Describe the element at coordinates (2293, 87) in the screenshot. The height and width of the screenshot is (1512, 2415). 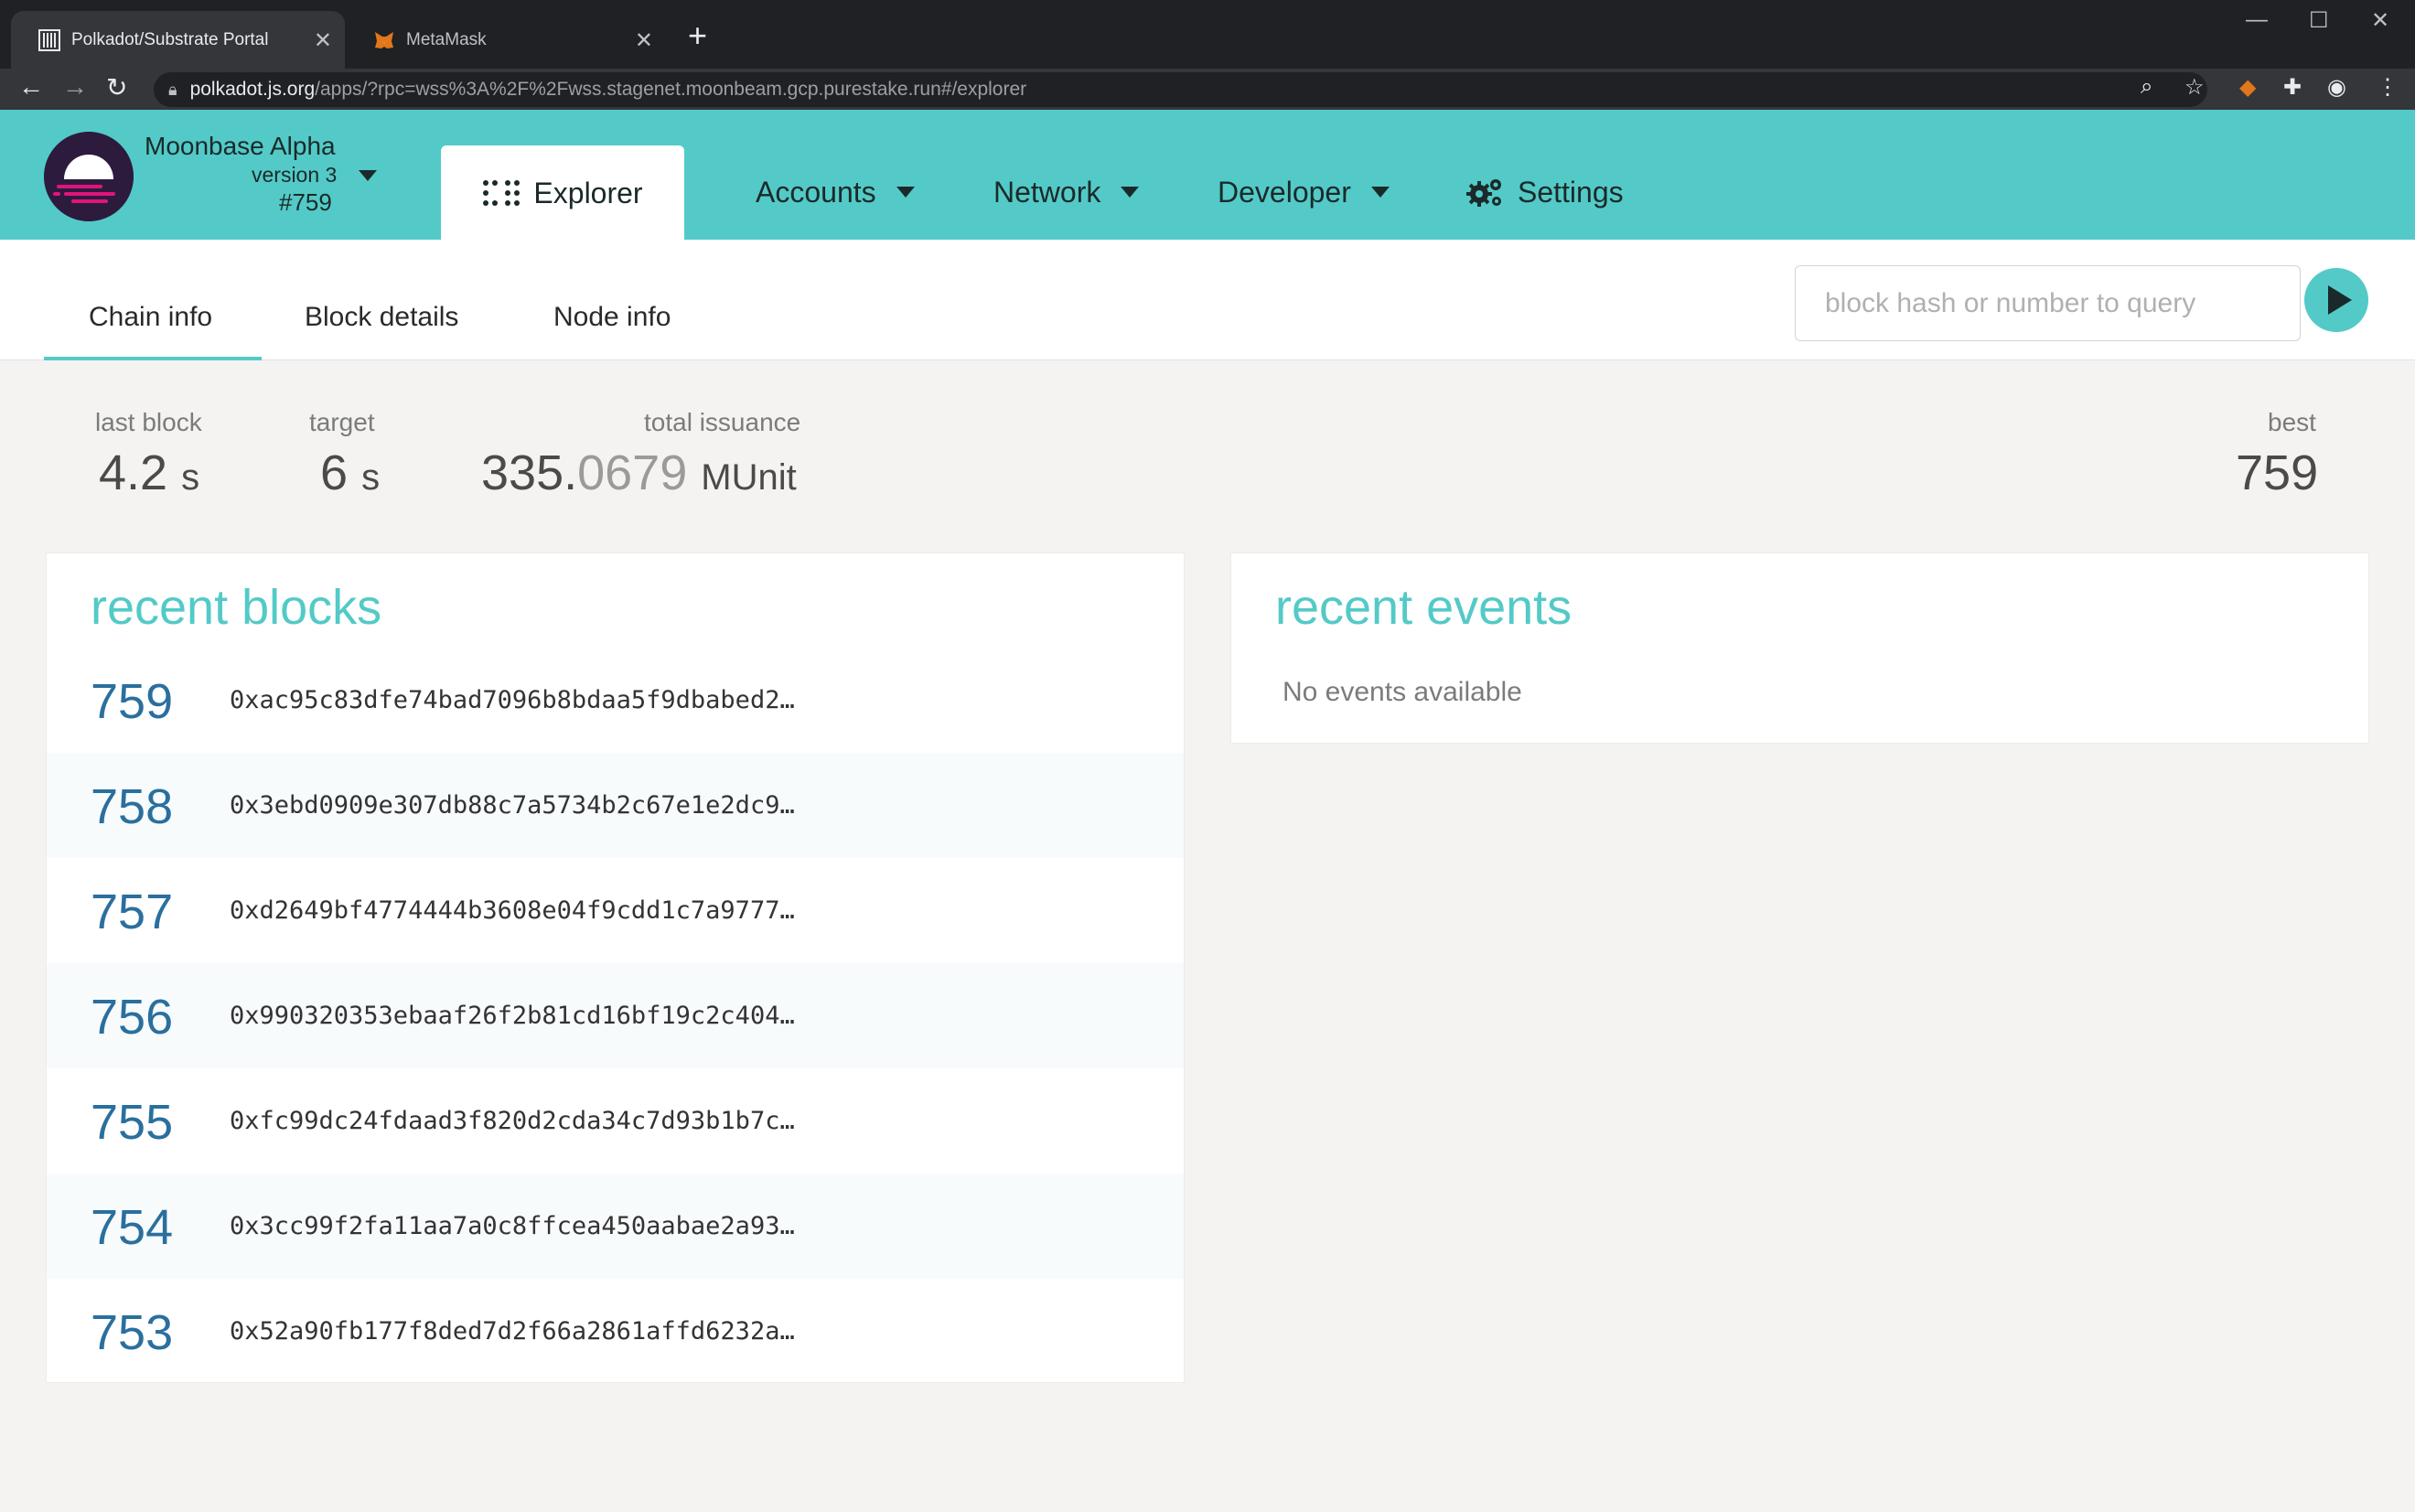
I see `extensions-puzzle-icon: ✚` at that location.